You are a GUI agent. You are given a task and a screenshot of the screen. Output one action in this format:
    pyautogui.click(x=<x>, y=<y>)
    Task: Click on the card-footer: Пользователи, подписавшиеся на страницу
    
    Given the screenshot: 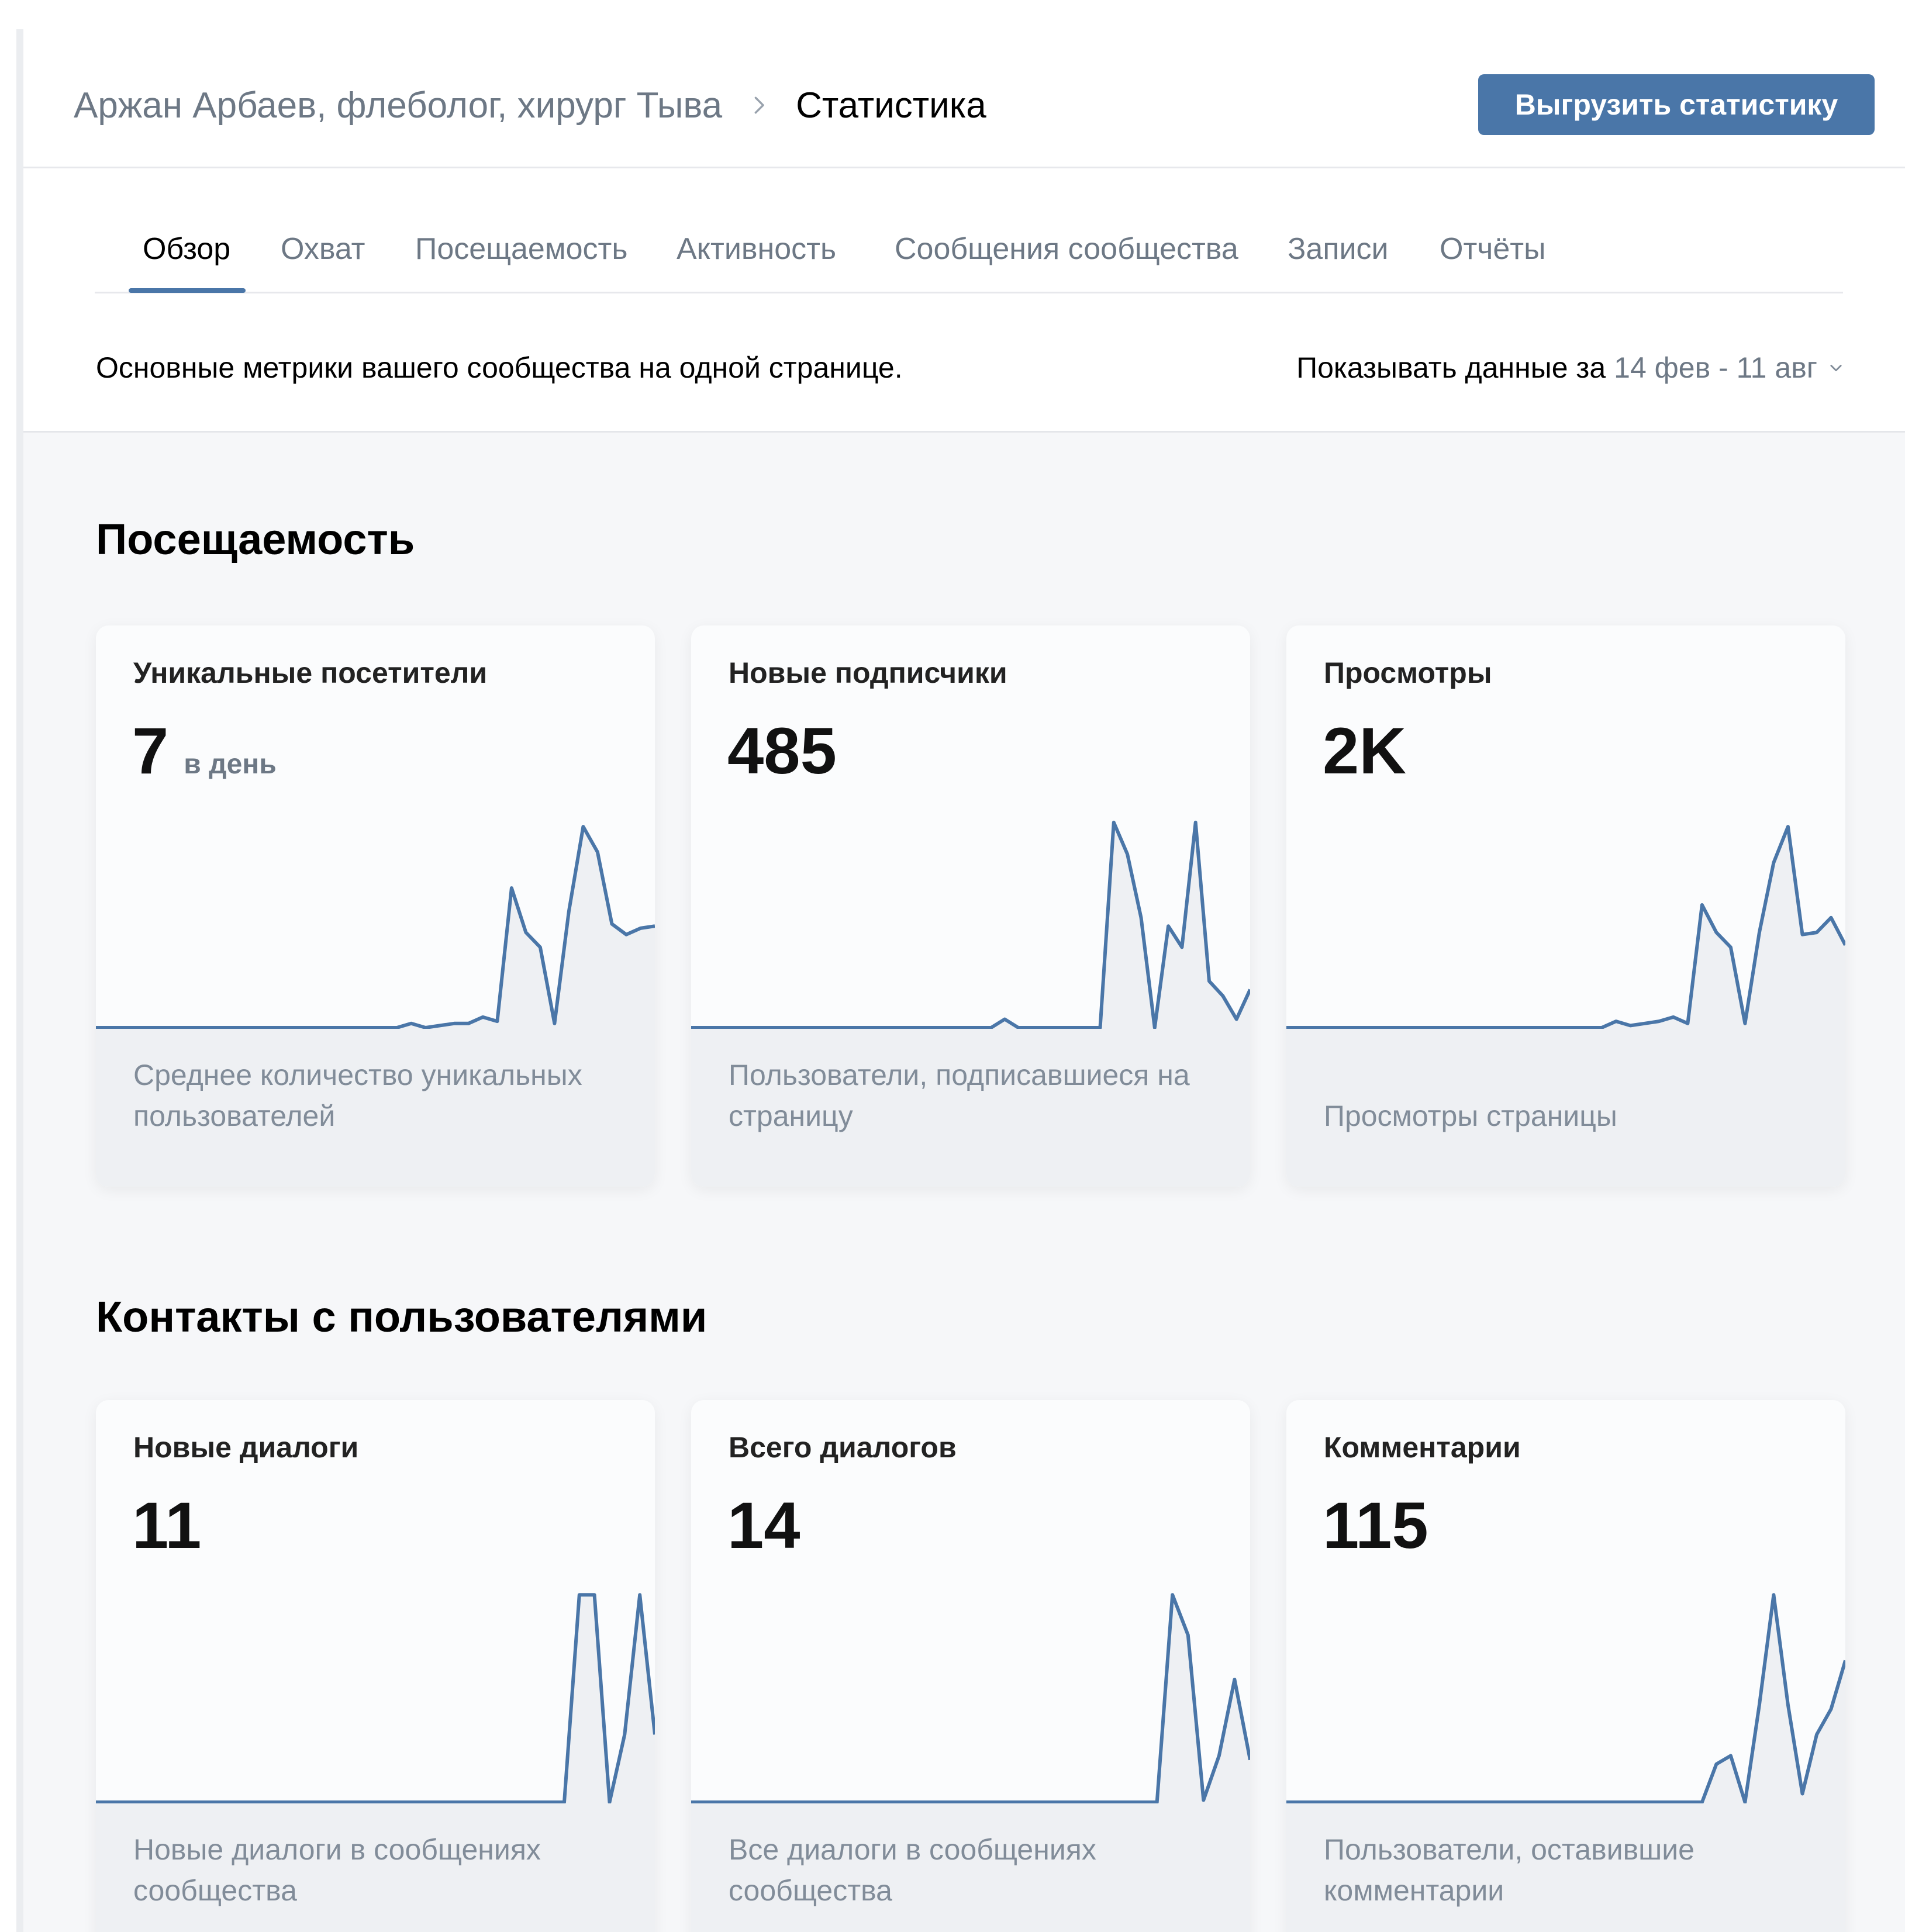 What is the action you would take?
    pyautogui.click(x=970, y=1108)
    